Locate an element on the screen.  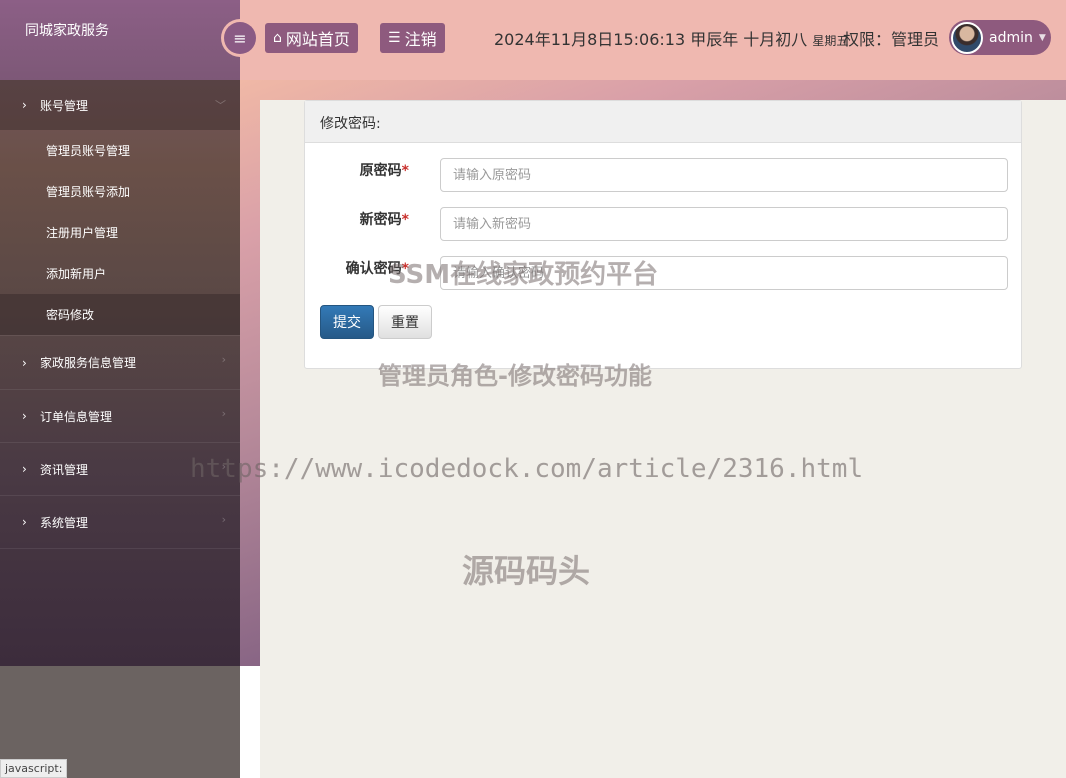
menu-news: › 资讯管理 › is located at coordinates (120, 469).